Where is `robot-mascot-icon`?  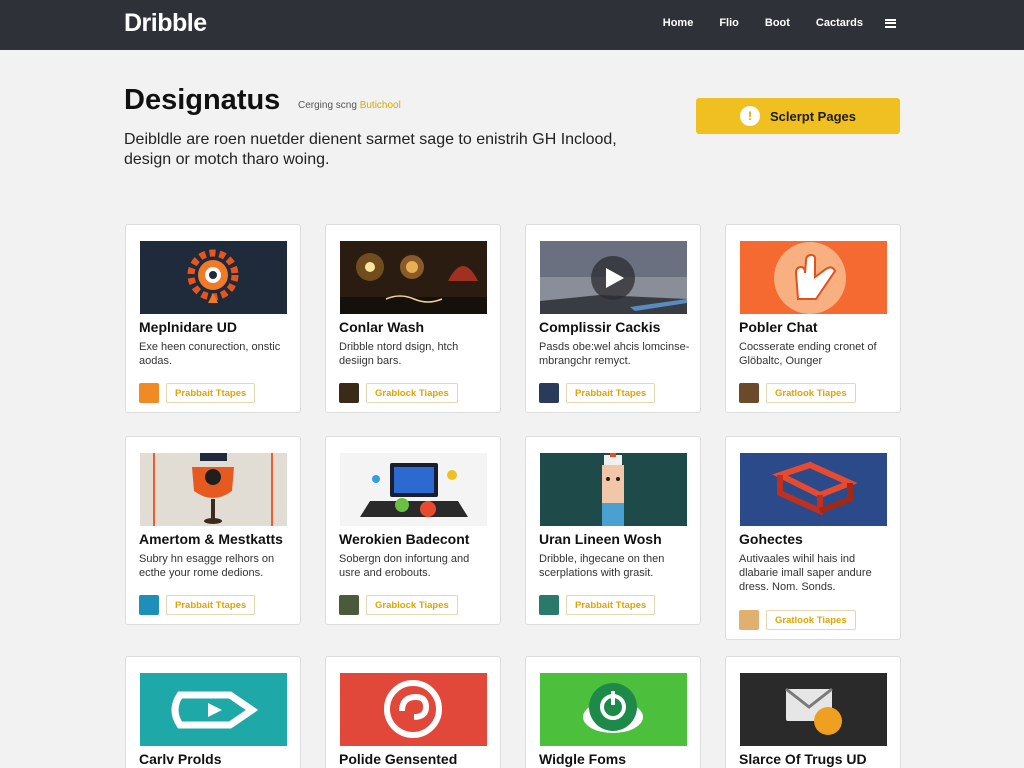
robot-mascot-icon is located at coordinates (213, 489).